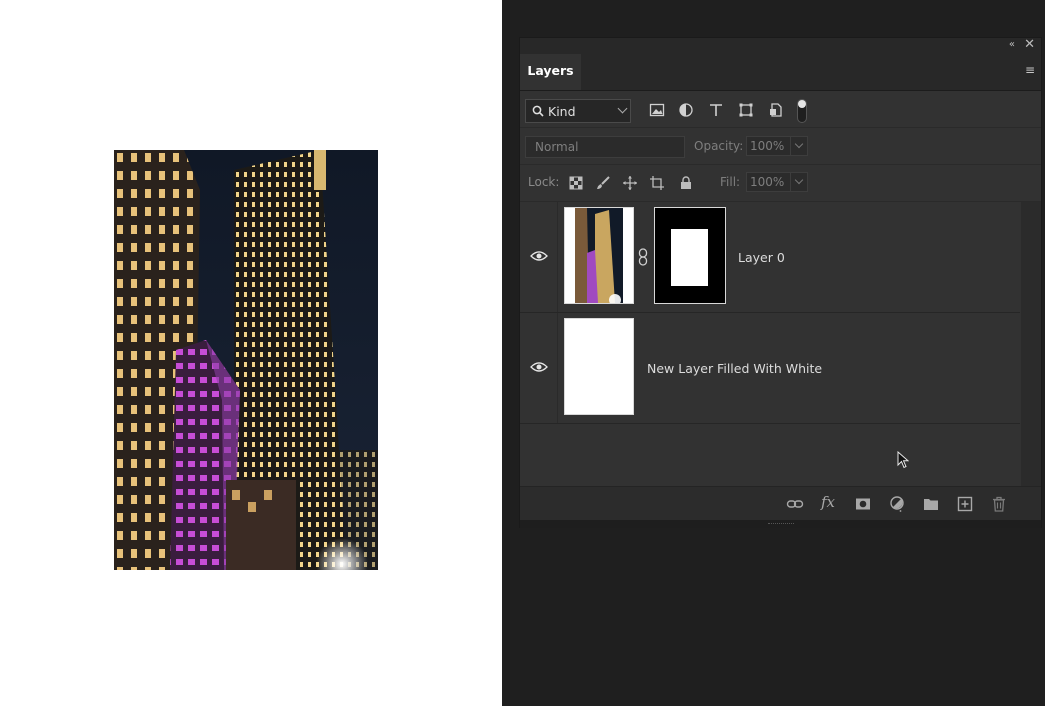 The image size is (1045, 706). Describe the element at coordinates (657, 183) in the screenshot. I see `lock-artboard-crop-icon` at that location.